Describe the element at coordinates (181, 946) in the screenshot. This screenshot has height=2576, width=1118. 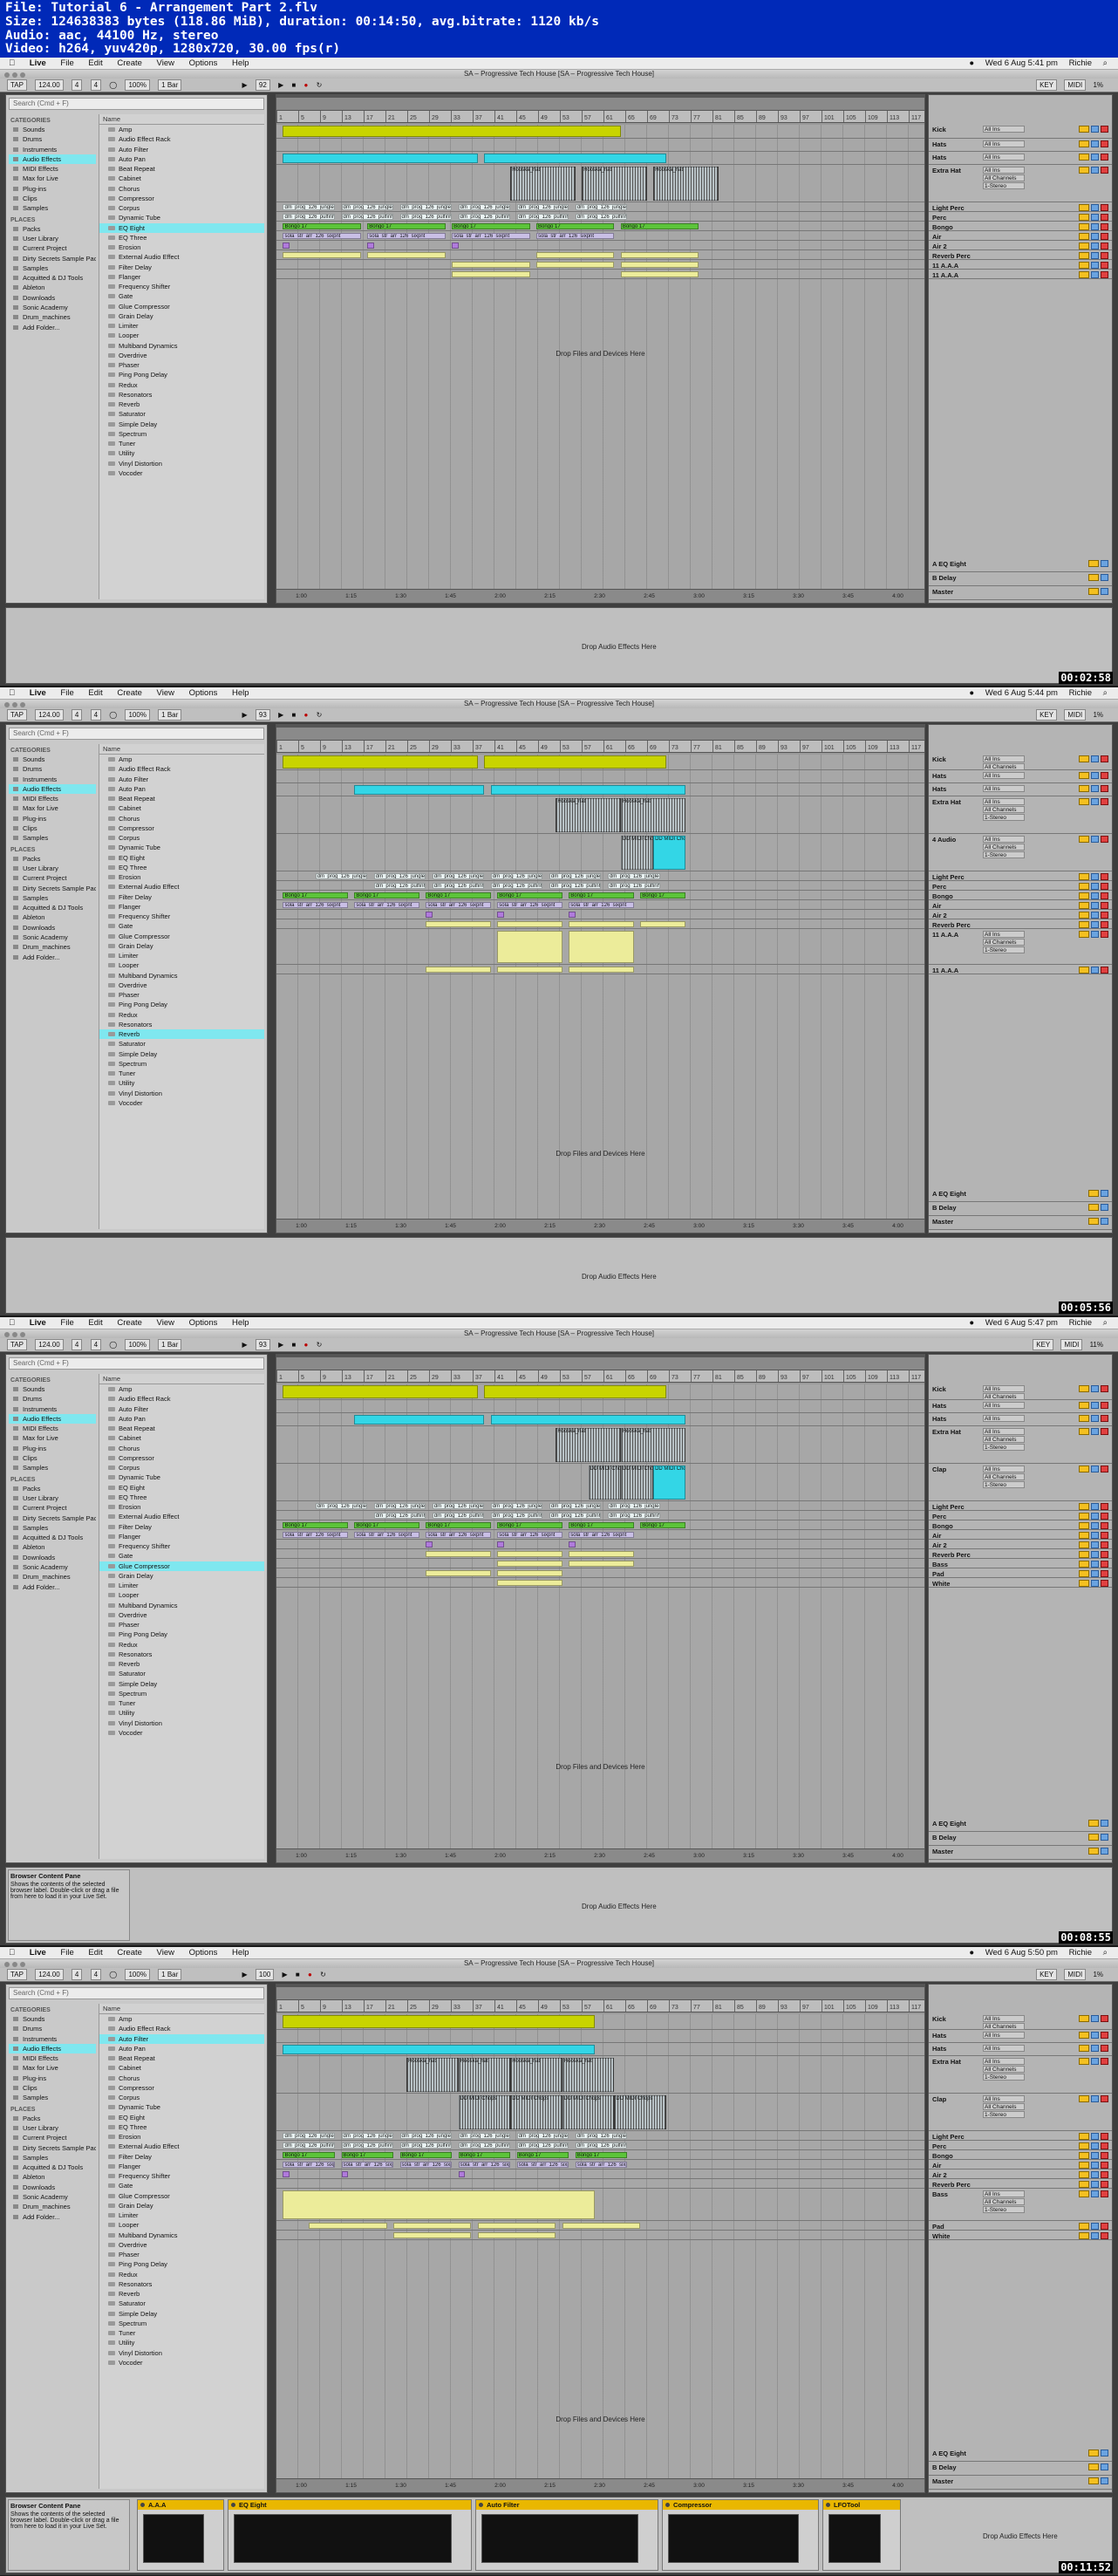
I see `effect-item: Grain Delay` at that location.